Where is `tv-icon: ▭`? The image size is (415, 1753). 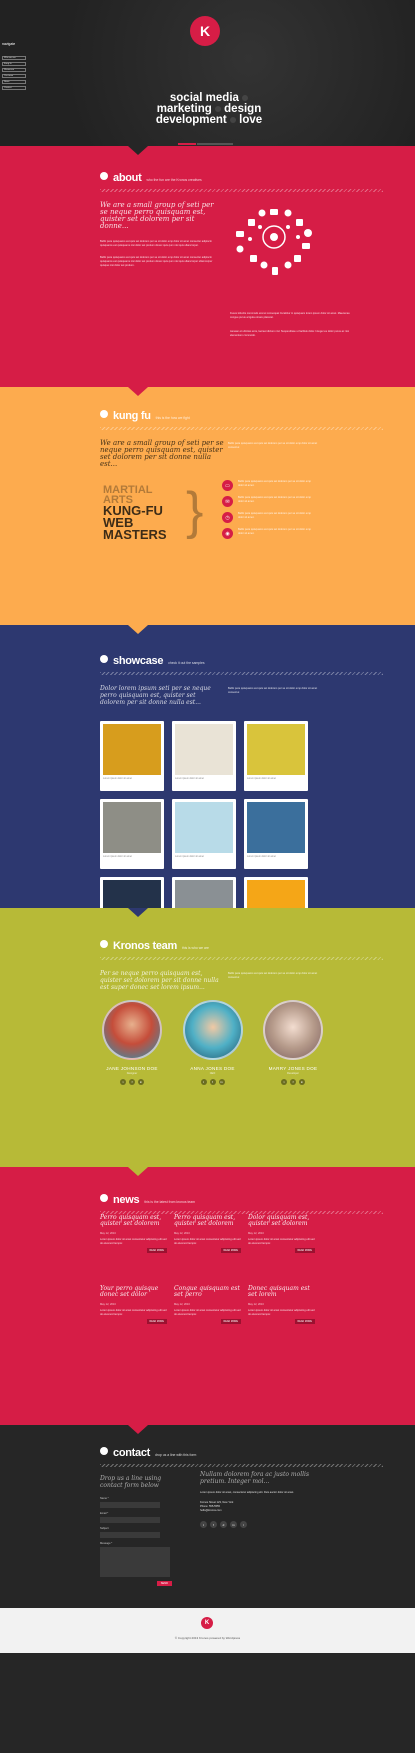
tv-icon: ▭ is located at coordinates (227, 485).